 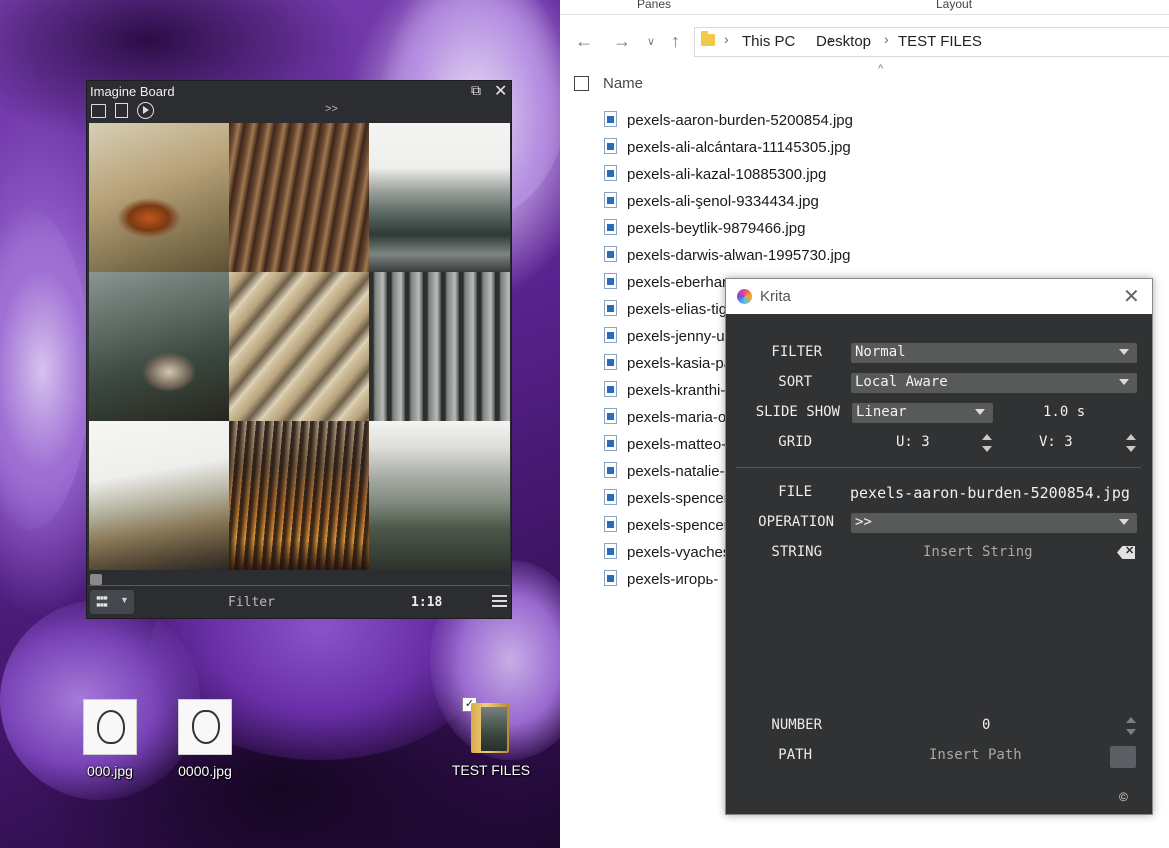 I want to click on file-image-icon, so click(x=121, y=110).